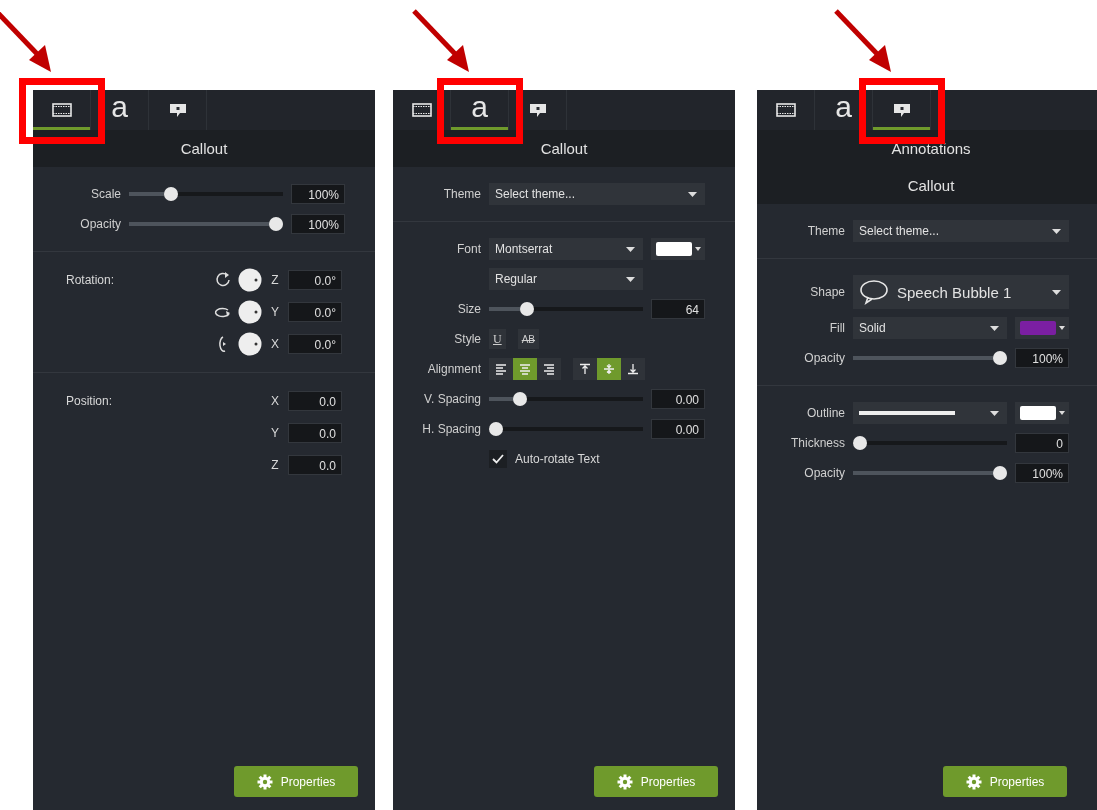  I want to click on group-label: Rotation:, so click(91, 280).